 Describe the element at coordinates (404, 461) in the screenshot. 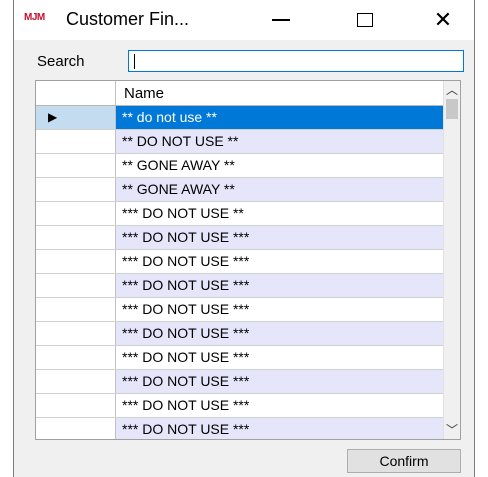

I see `confirm-button: Confirm` at that location.